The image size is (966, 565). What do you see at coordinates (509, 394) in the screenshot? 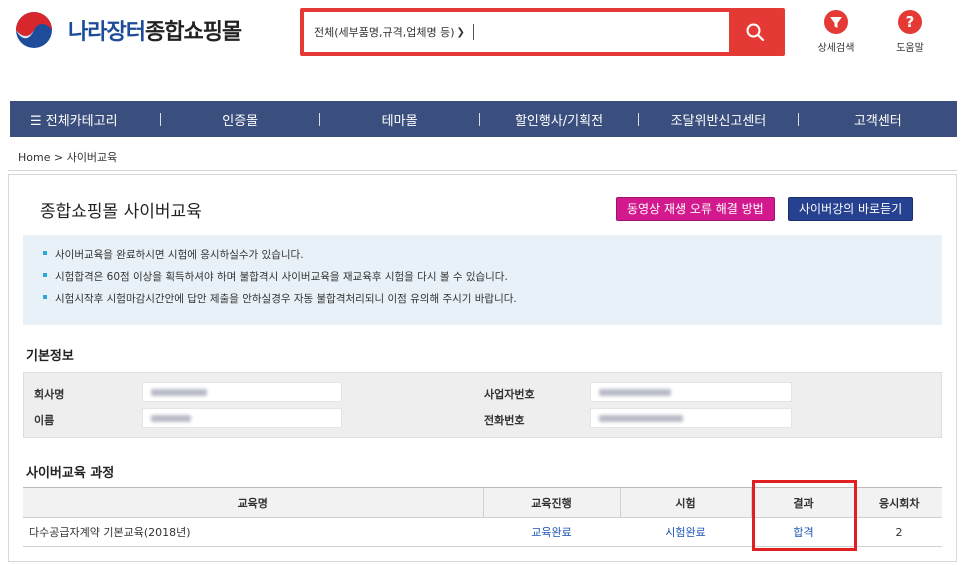
I see `biz-number-label: 사업자번호` at bounding box center [509, 394].